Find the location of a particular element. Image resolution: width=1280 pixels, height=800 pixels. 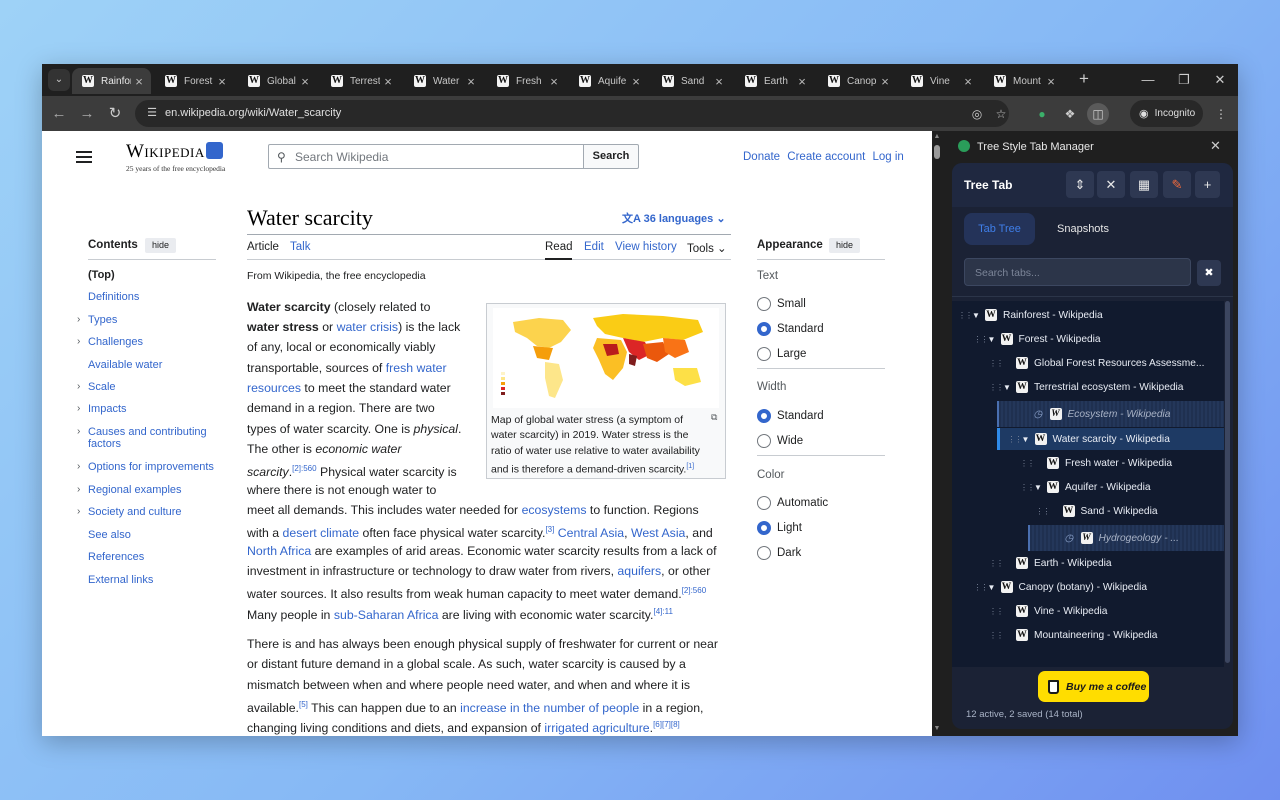

radio-option: Standard is located at coordinates (790, 329).